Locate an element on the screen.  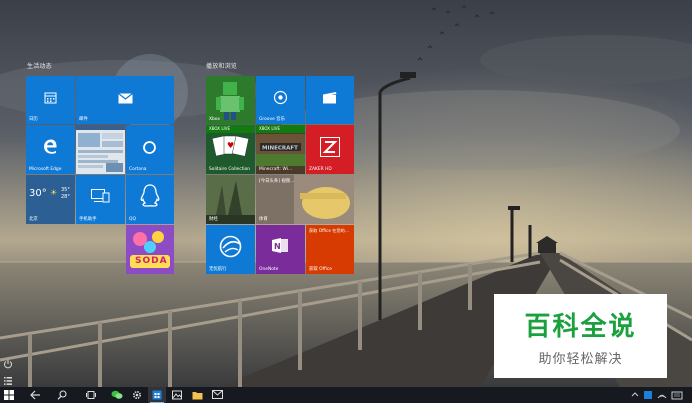
tile-solitaire: XBOX LIVE ♥ Solitaire Collection is located at coordinates (230, 149).